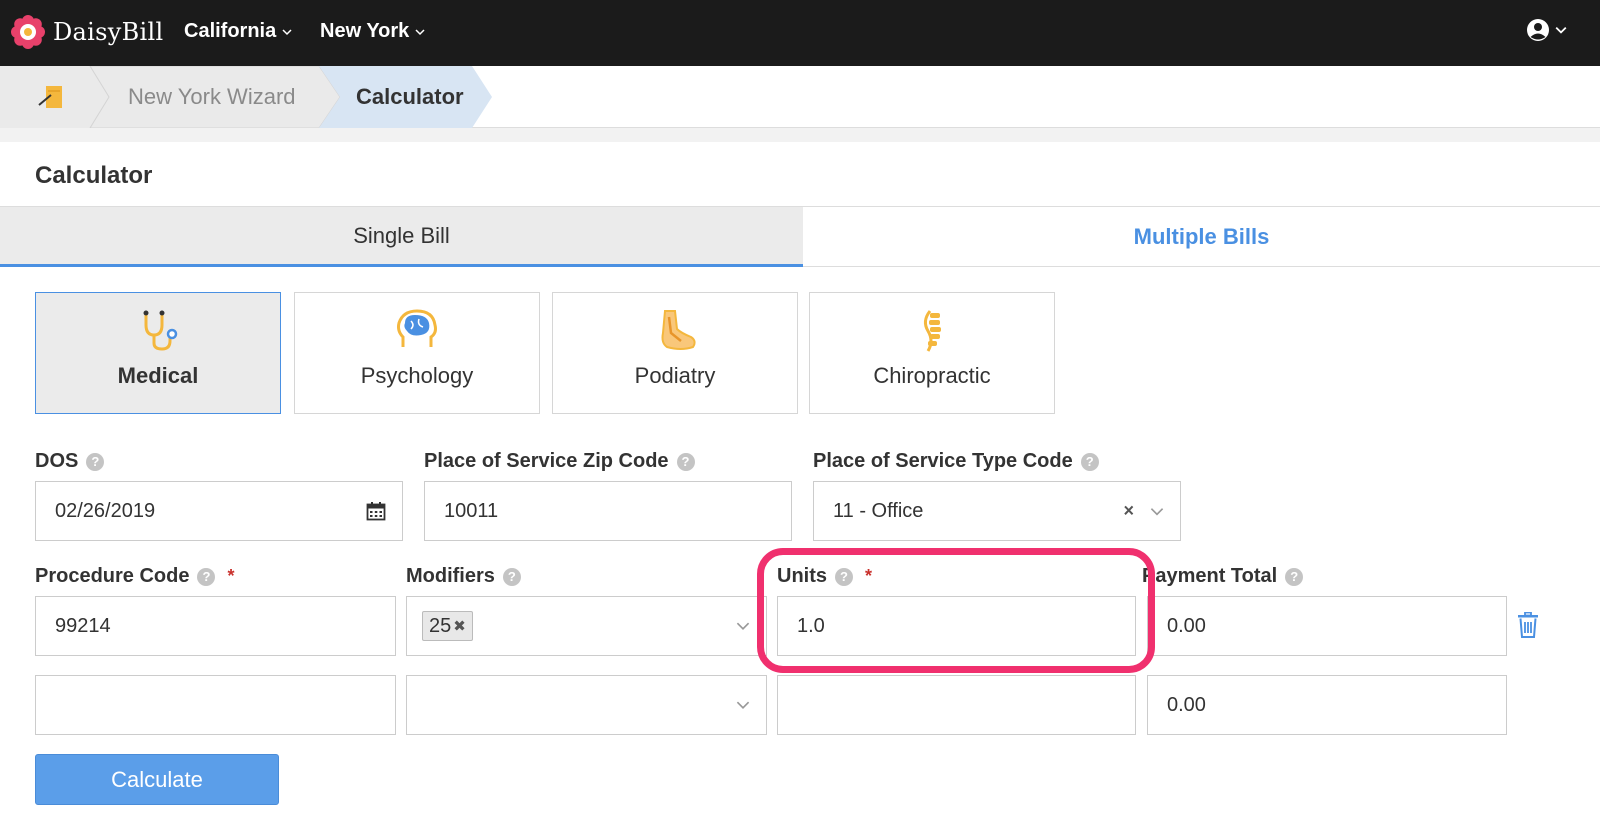 The width and height of the screenshot is (1600, 839). I want to click on nav-california: California, so click(238, 31).